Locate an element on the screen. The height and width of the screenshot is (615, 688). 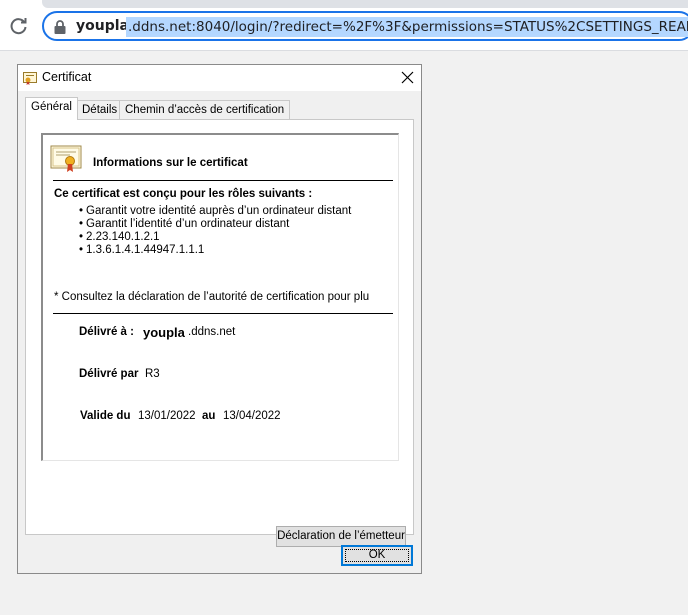
issuer-statement-button: Déclaration de l’émetteur is located at coordinates (341, 536).